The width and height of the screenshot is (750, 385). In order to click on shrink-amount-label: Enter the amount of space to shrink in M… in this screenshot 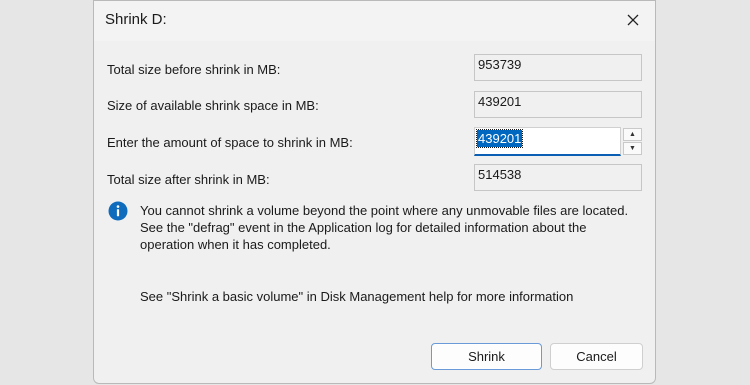, I will do `click(230, 142)`.